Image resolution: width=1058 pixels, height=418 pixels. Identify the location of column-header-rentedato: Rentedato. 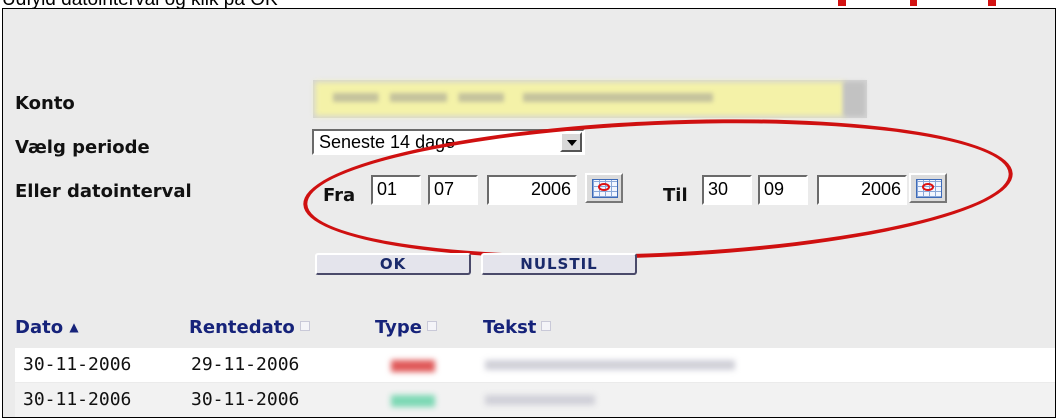
(249, 327).